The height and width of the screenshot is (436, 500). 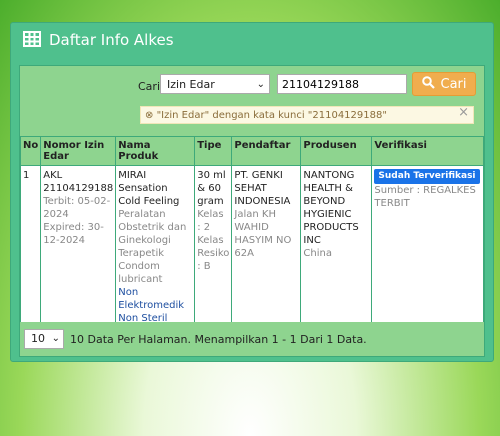 What do you see at coordinates (155, 151) in the screenshot?
I see `col-header-produk: Nama Produk` at bounding box center [155, 151].